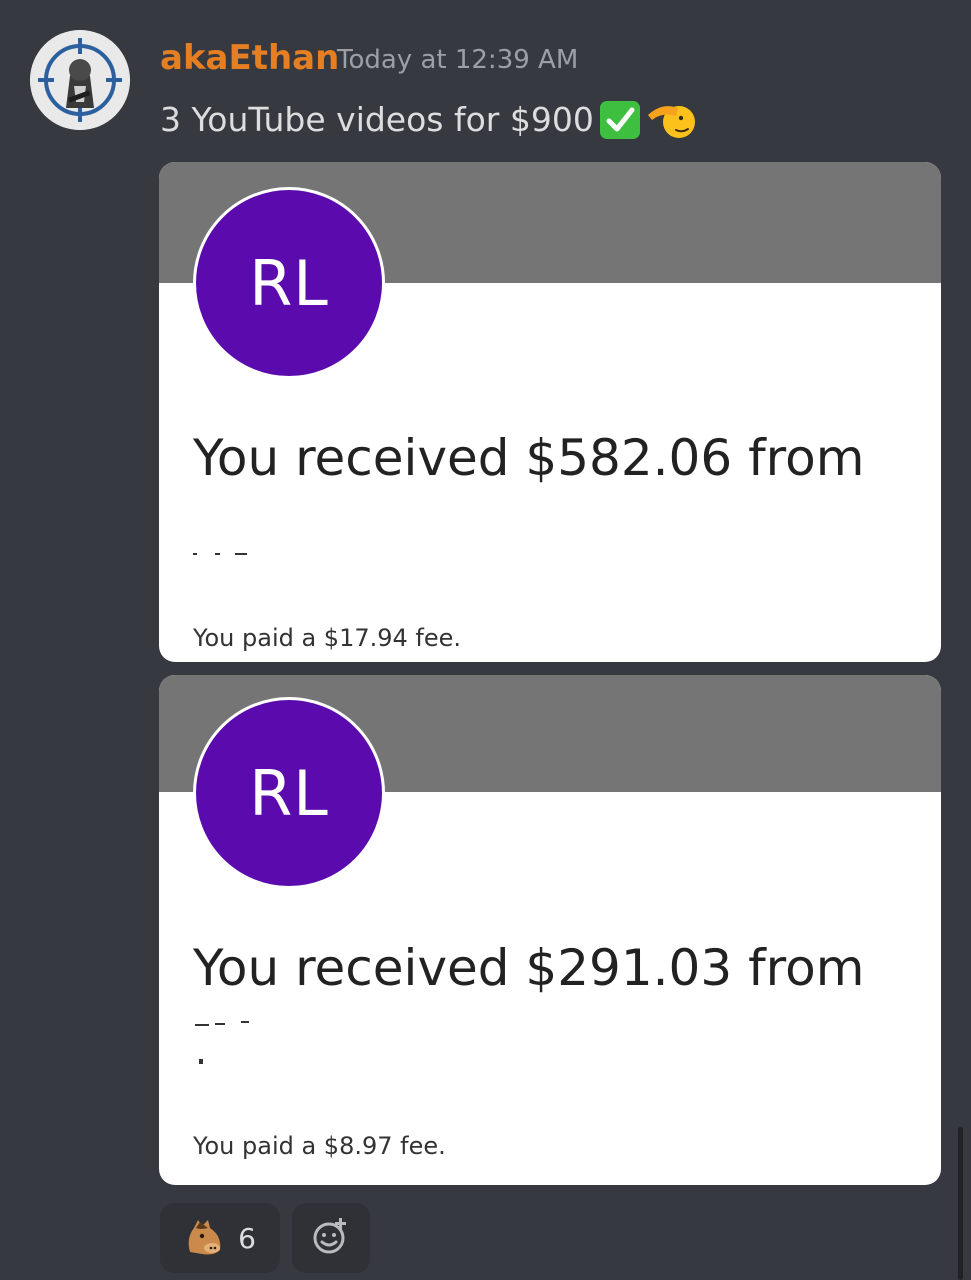 The height and width of the screenshot is (1280, 971). Describe the element at coordinates (327, 638) in the screenshot. I see `fee-text: You paid a $17.94 fee.` at that location.